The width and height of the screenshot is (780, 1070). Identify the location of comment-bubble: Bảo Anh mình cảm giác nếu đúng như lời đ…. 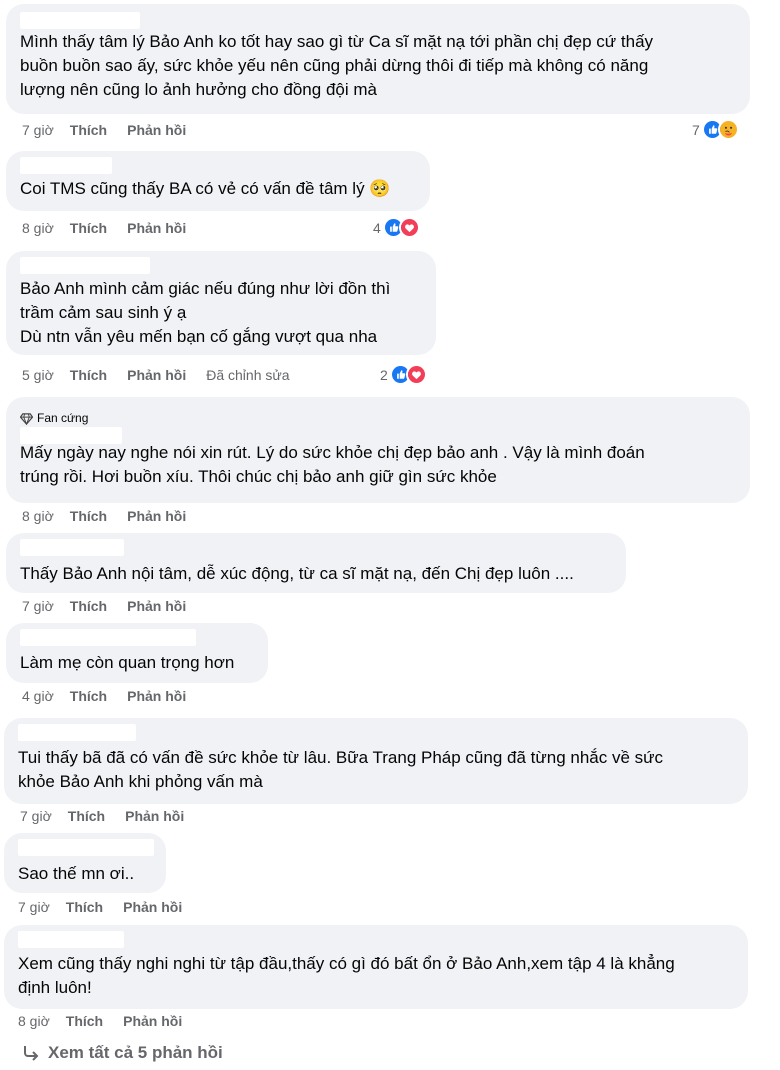
(221, 303).